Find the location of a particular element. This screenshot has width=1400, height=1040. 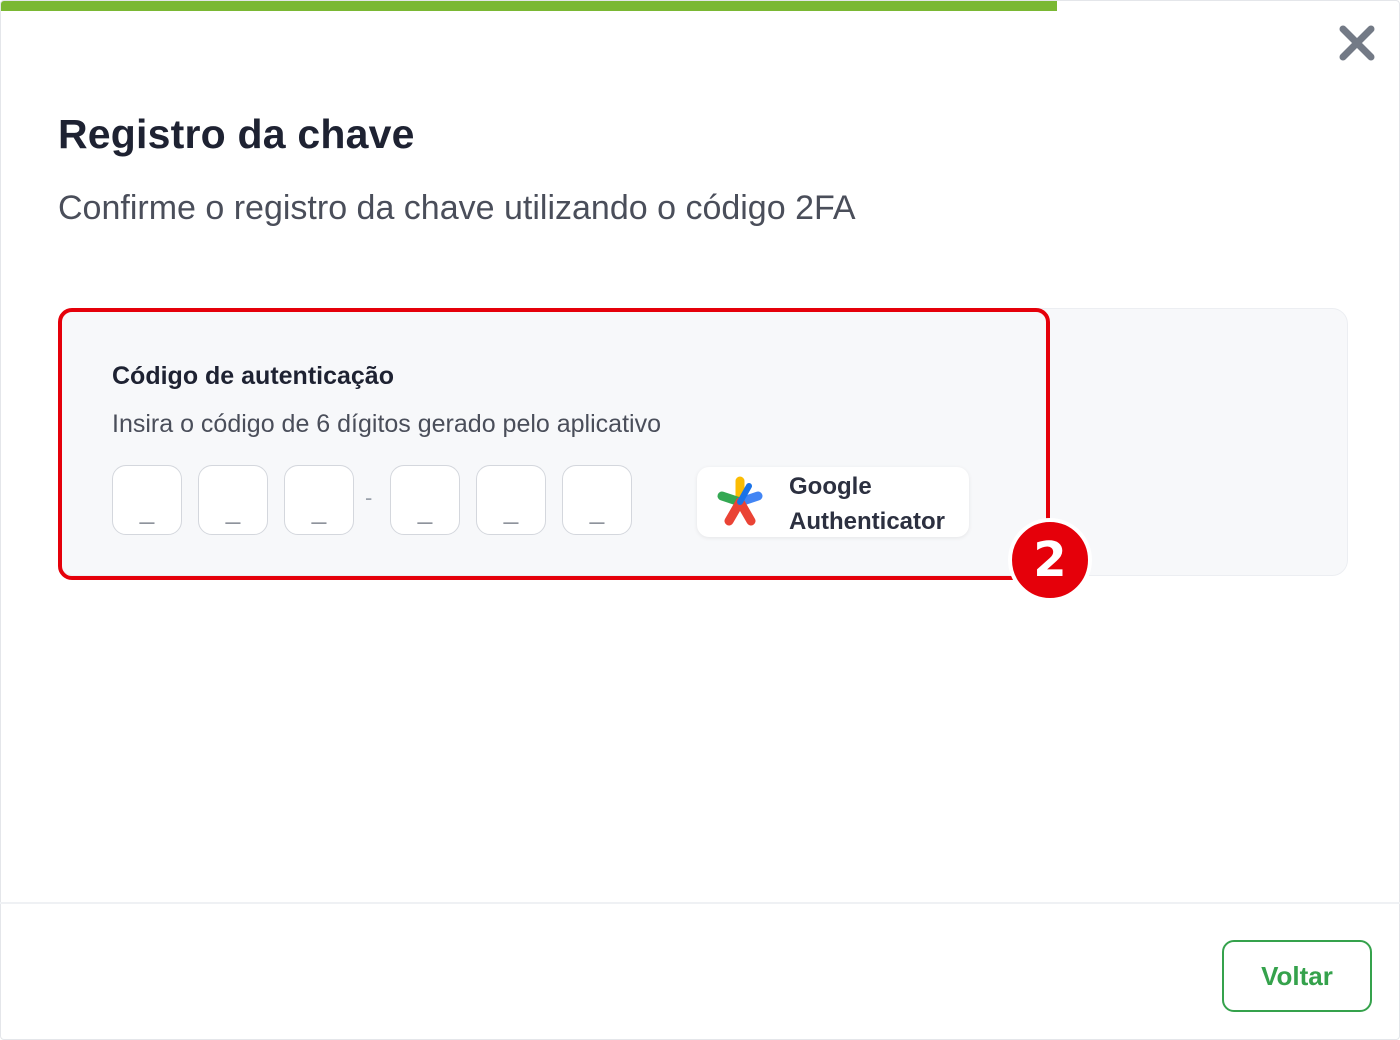

close-icon is located at coordinates (1357, 43).